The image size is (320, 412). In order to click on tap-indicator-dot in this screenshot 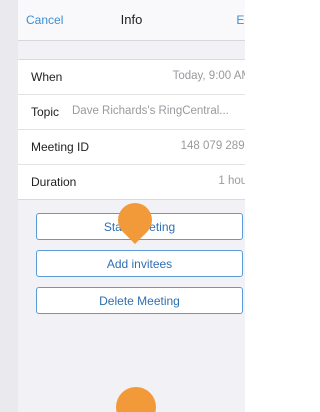, I will do `click(136, 399)`.